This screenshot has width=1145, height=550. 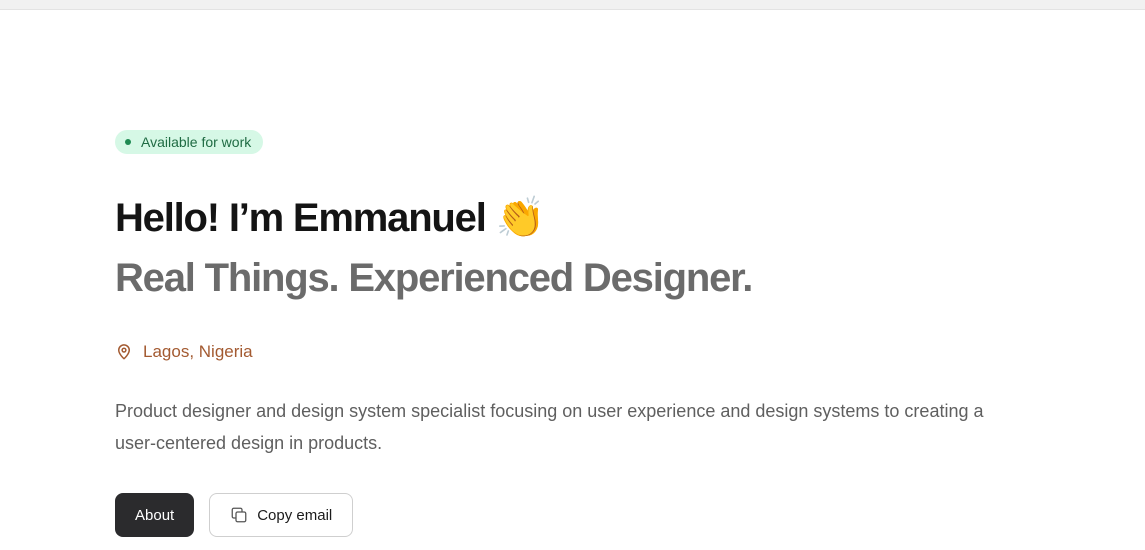 I want to click on copy-email-button: Copy email, so click(x=281, y=515).